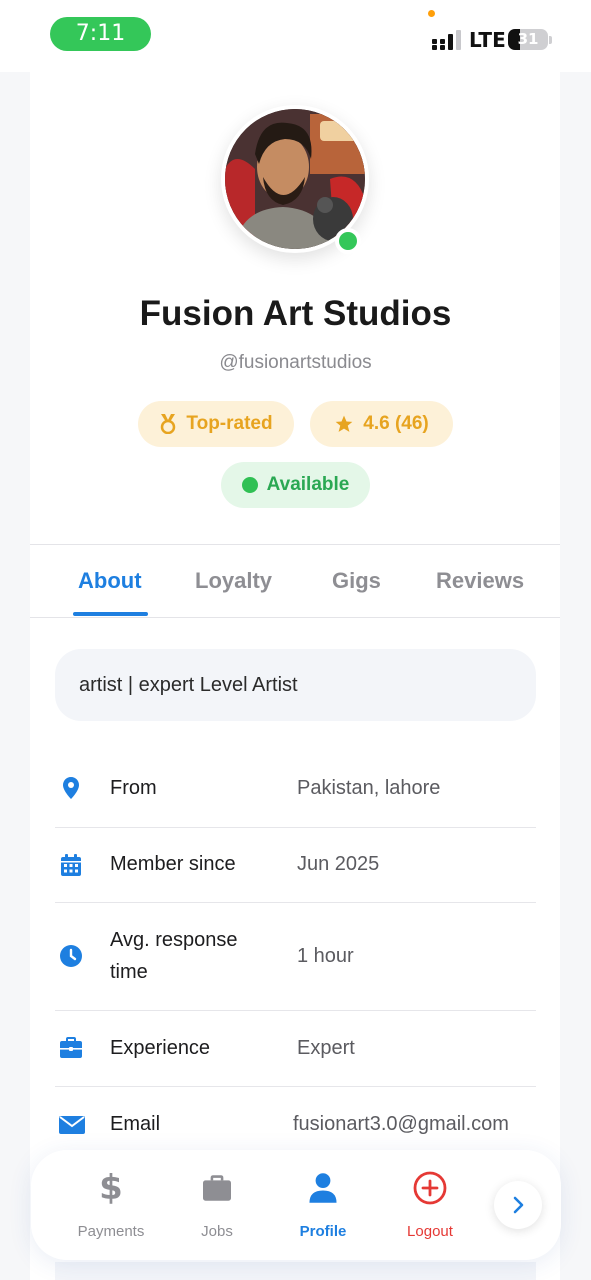  What do you see at coordinates (111, 1231) in the screenshot?
I see `nav-label: Payments` at bounding box center [111, 1231].